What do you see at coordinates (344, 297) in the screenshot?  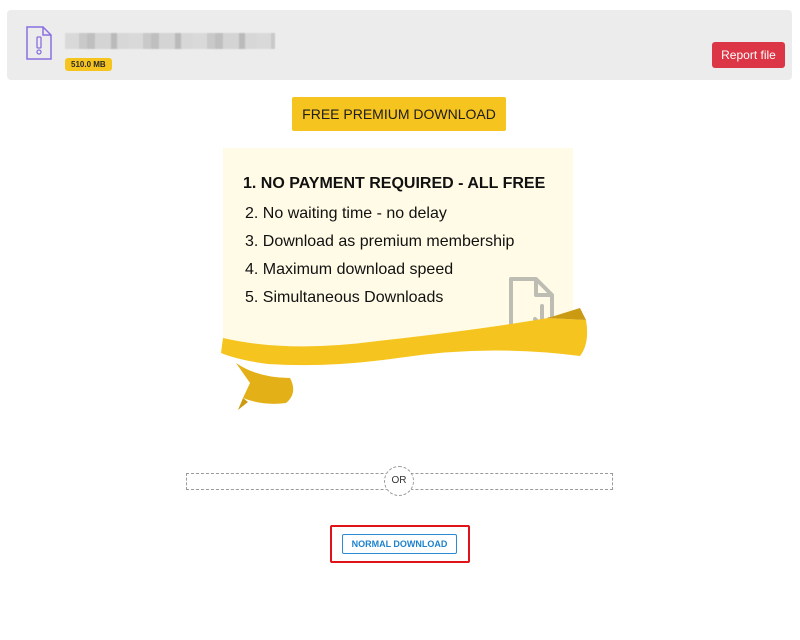 I see `benefit-item: 5. Simultaneous Downloads` at bounding box center [344, 297].